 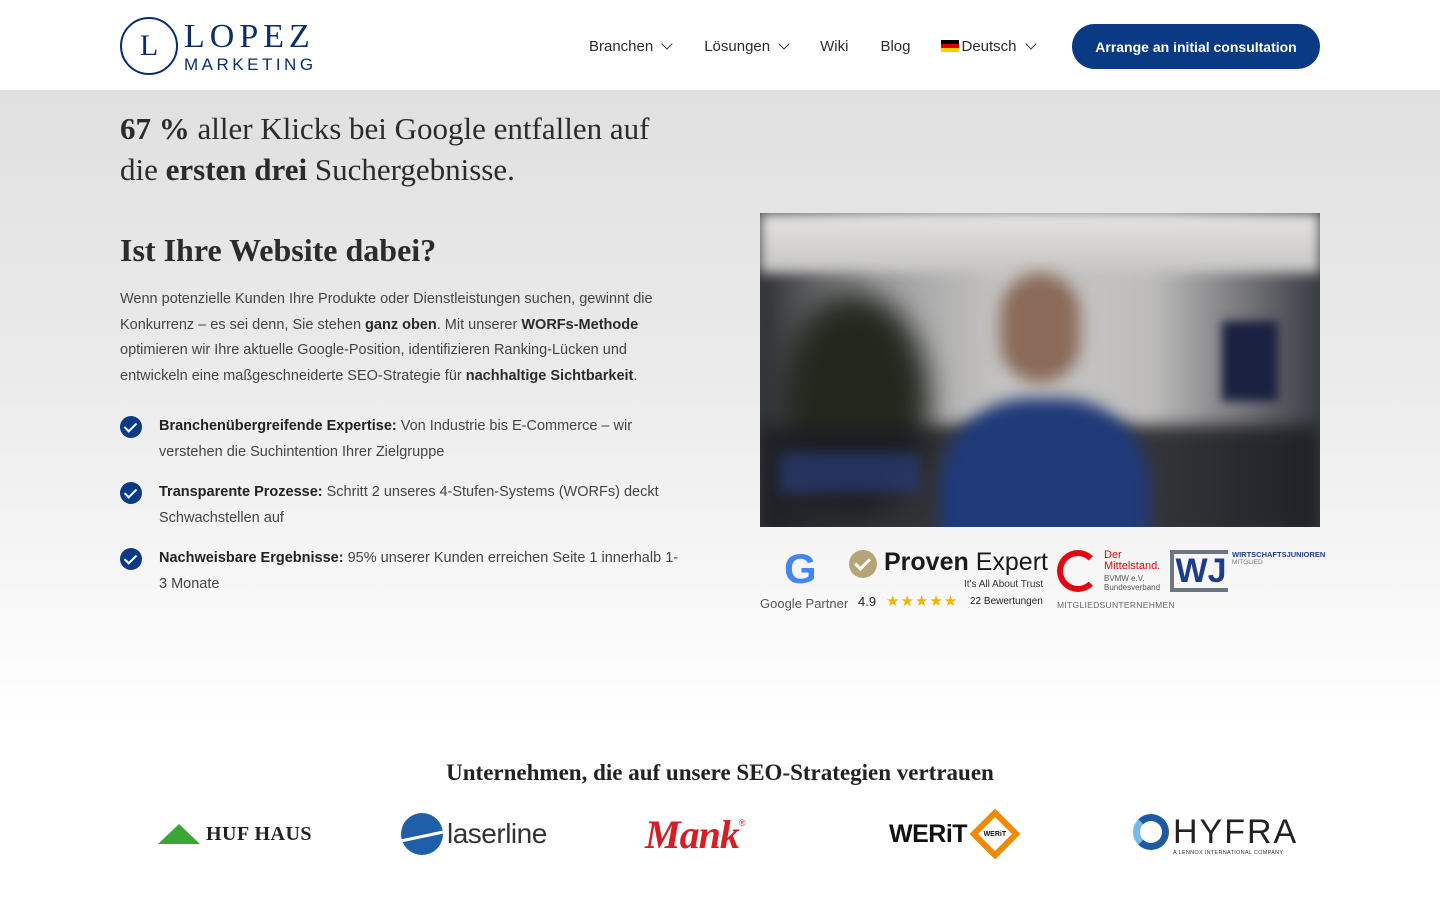 I want to click on huf-haus-wordmark: HUF HAUS, so click(x=259, y=833).